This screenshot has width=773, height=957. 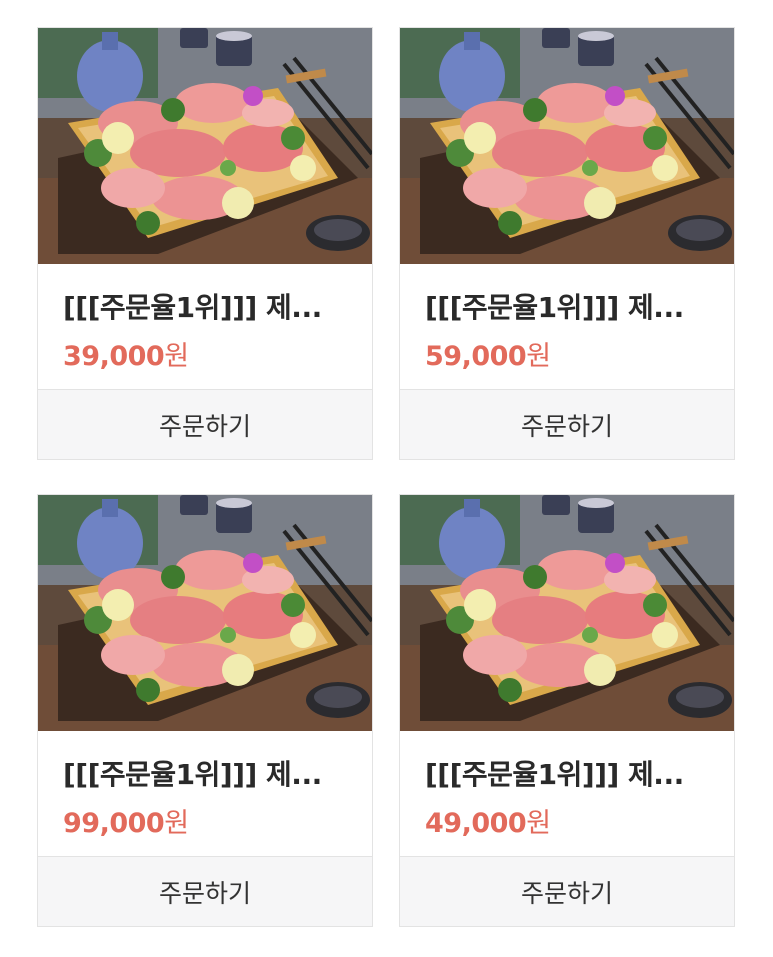 I want to click on product-price: 59,000원, so click(x=488, y=353).